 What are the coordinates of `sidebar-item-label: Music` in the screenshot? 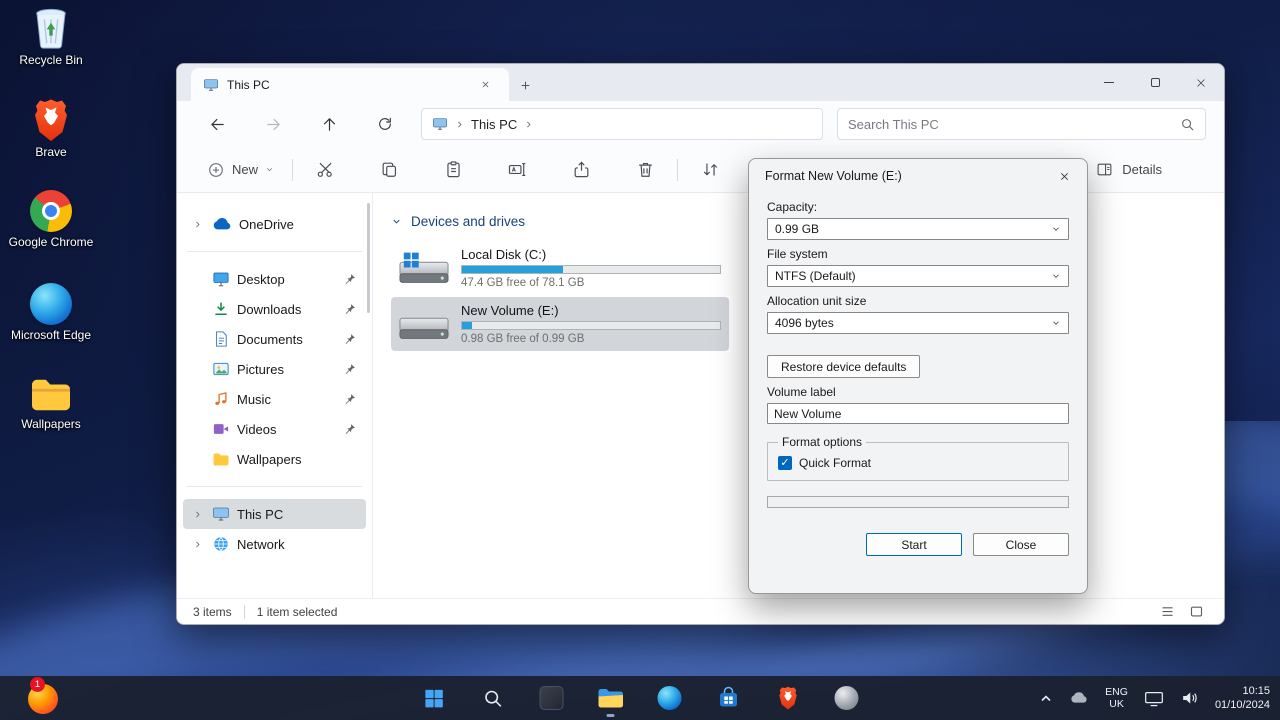 It's located at (254, 399).